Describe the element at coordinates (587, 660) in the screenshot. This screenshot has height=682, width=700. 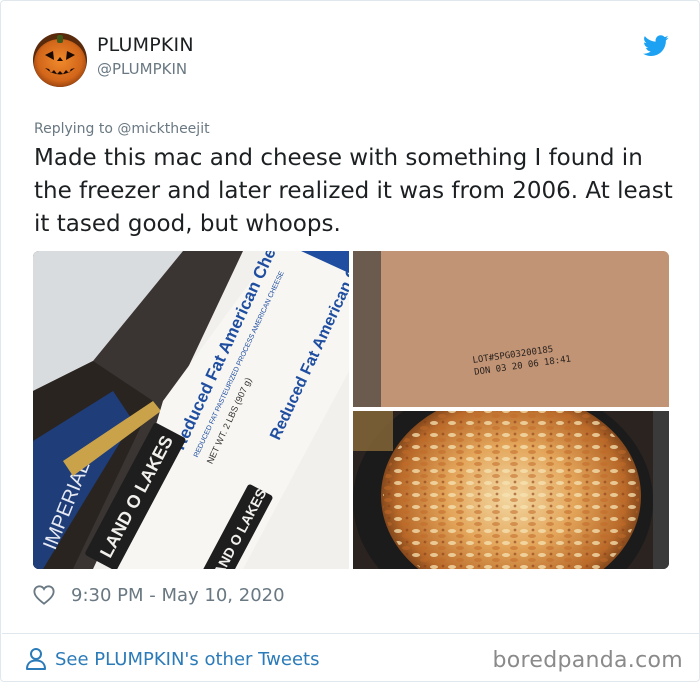
I see `watermark: boredpanda.com` at that location.